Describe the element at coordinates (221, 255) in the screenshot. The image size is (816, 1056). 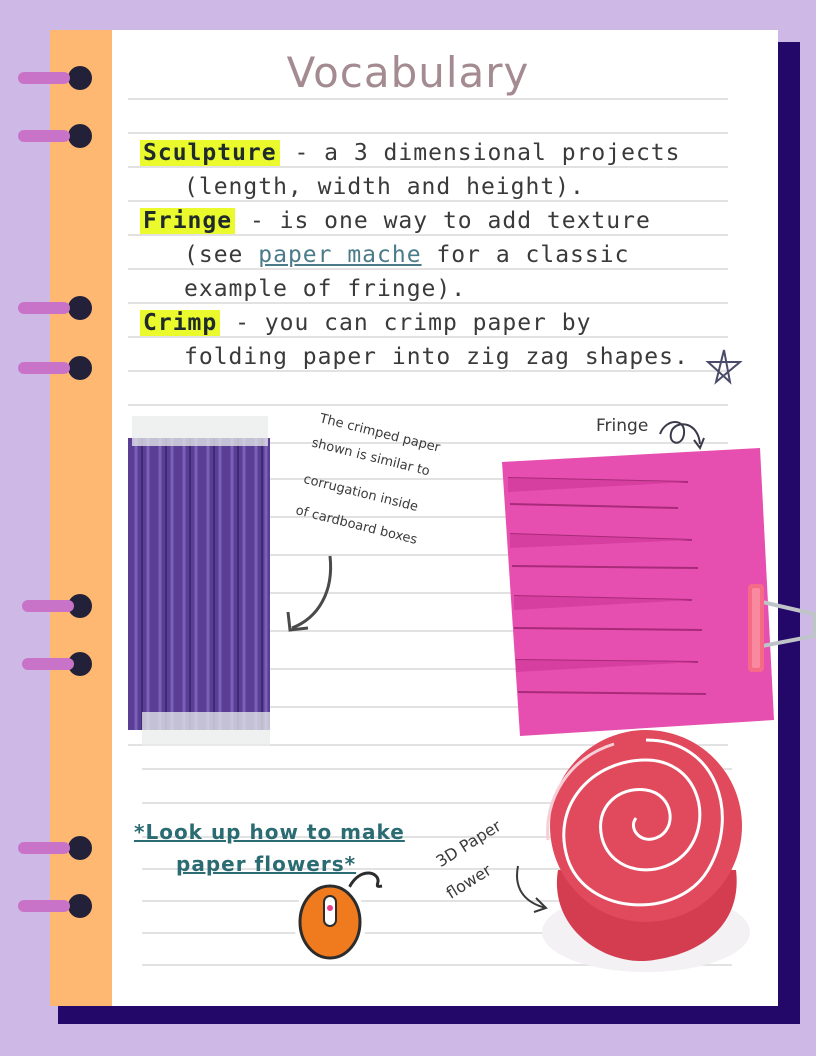
I see `definition-text: (see` at that location.